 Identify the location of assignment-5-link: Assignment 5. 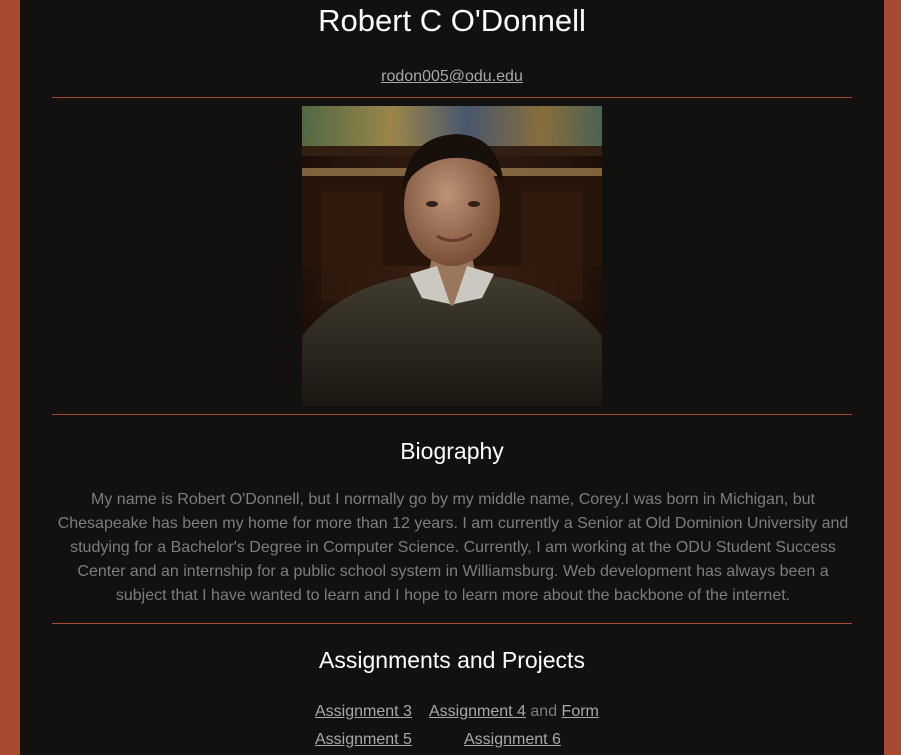
(363, 739).